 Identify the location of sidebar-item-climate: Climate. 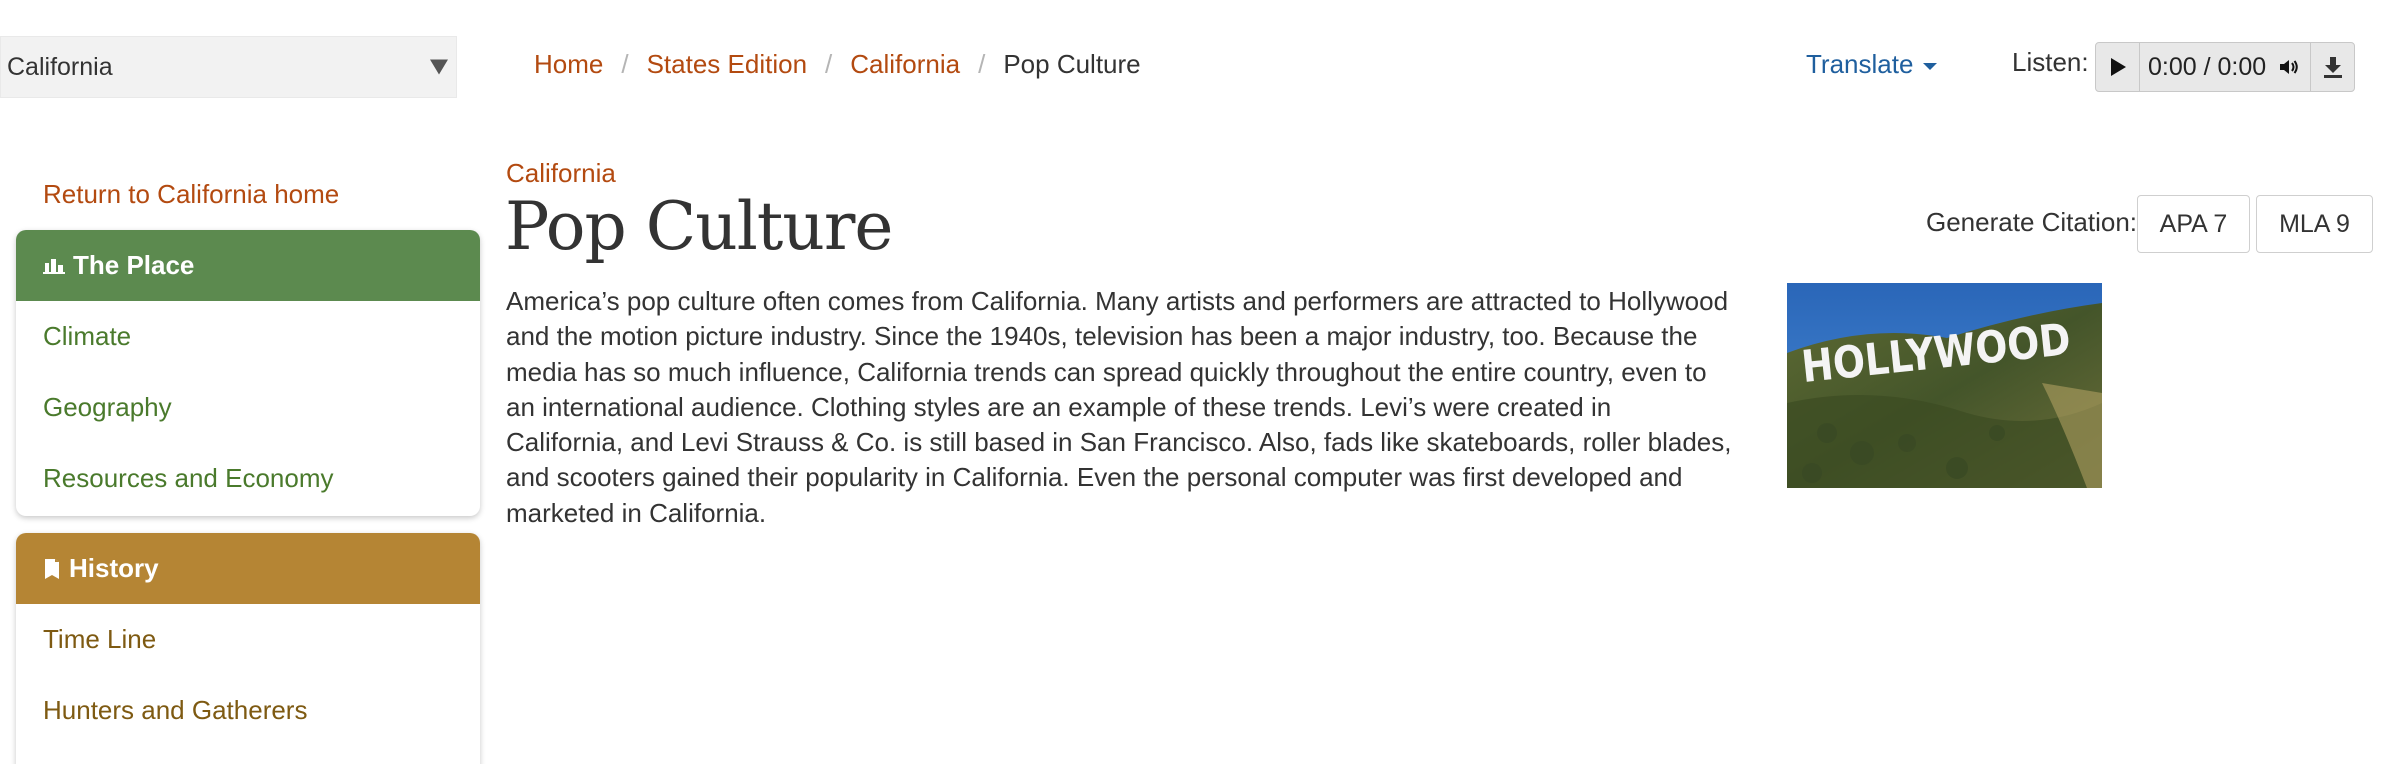
(248, 336).